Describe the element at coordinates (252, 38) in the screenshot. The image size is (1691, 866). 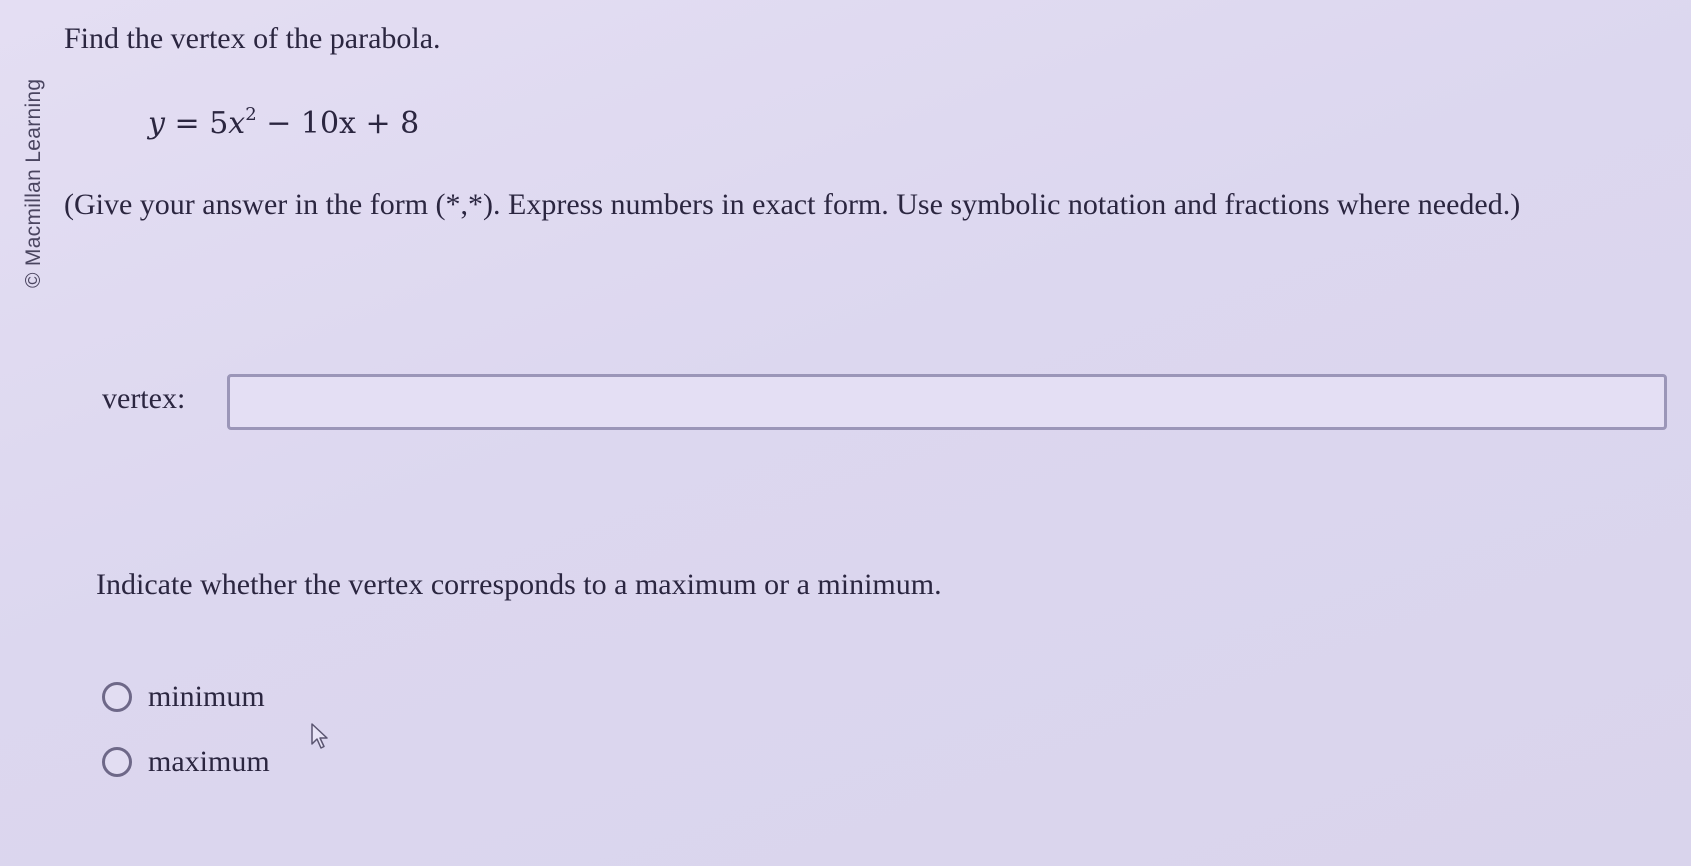
I see `question-title: Find the vertex of the parabola.` at that location.